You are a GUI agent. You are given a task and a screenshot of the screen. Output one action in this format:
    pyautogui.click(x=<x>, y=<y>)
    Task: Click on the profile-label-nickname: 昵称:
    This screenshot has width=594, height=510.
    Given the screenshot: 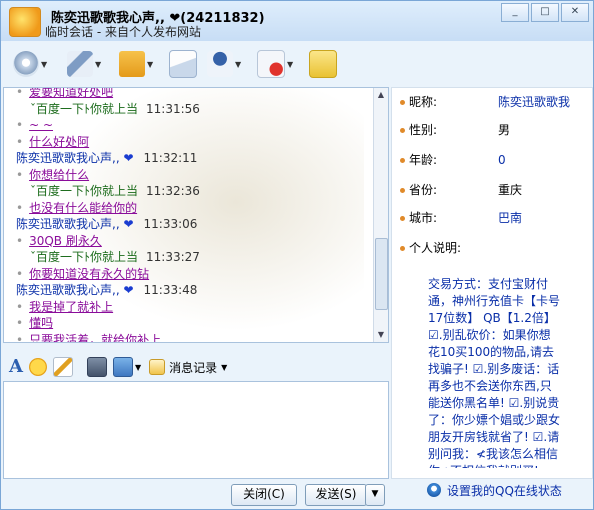 What is the action you would take?
    pyautogui.click(x=418, y=102)
    